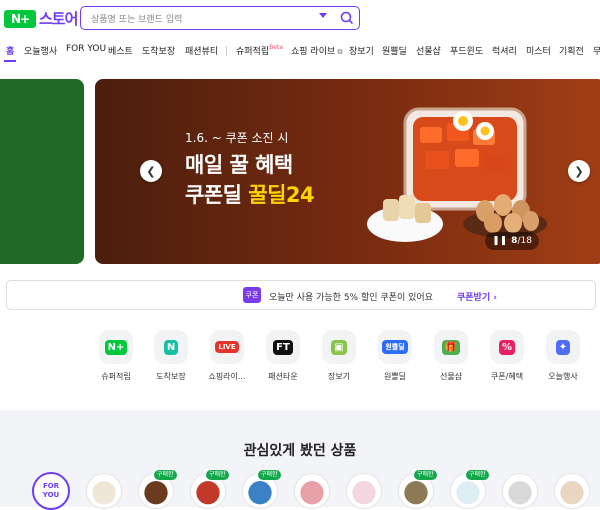 The image size is (600, 510). What do you see at coordinates (323, 15) in the screenshot?
I see `search-dropdown-icon` at bounding box center [323, 15].